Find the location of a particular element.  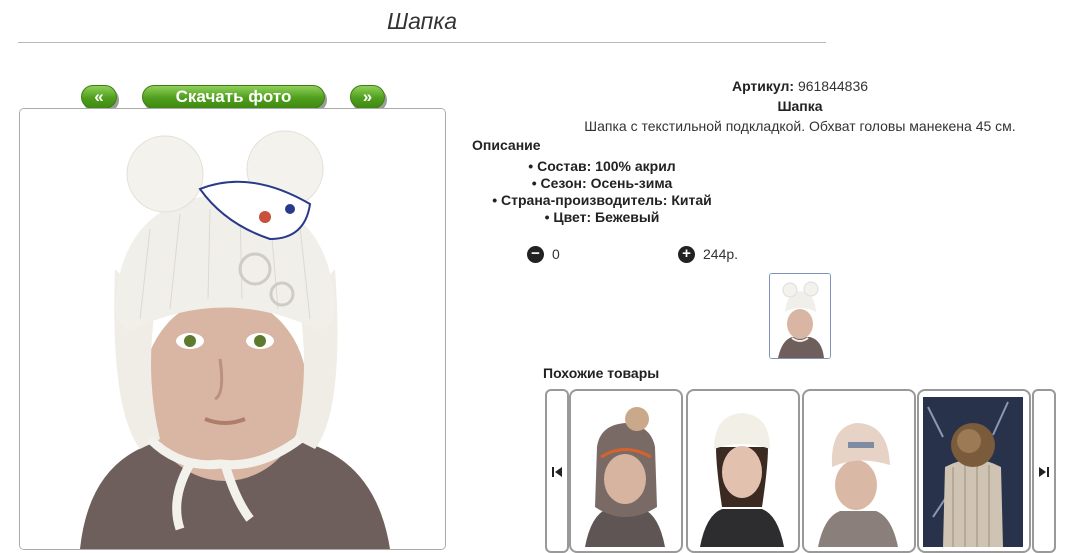

similar-prev-button is located at coordinates (557, 471).